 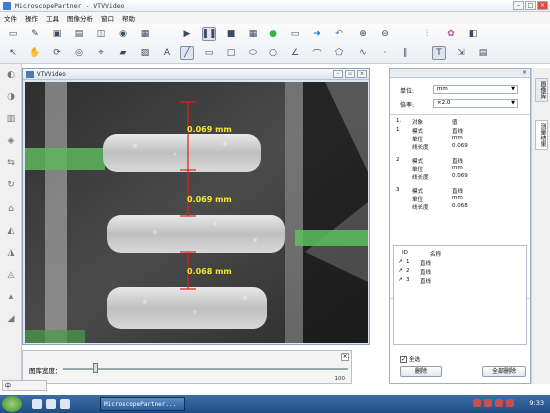 What do you see at coordinates (11, 163) in the screenshot?
I see `flip-icon: ⇆` at bounding box center [11, 163].